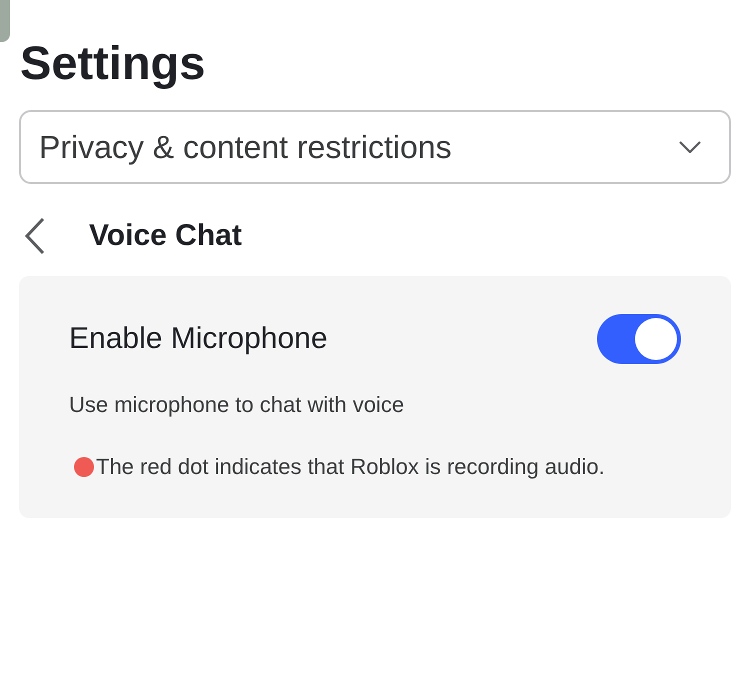 The width and height of the screenshot is (744, 700). I want to click on back-icon, so click(35, 236).